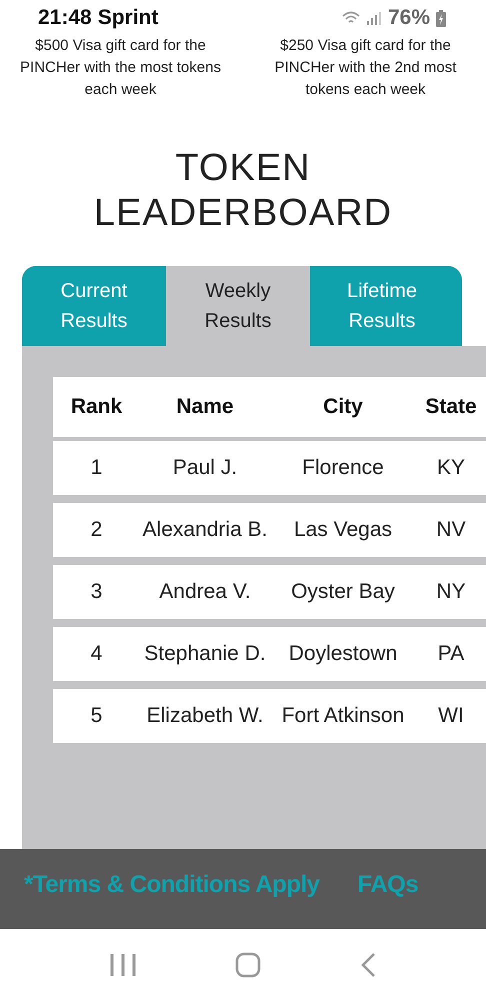 The width and height of the screenshot is (486, 1000). Describe the element at coordinates (451, 654) in the screenshot. I see `table-cell-text: PA` at that location.